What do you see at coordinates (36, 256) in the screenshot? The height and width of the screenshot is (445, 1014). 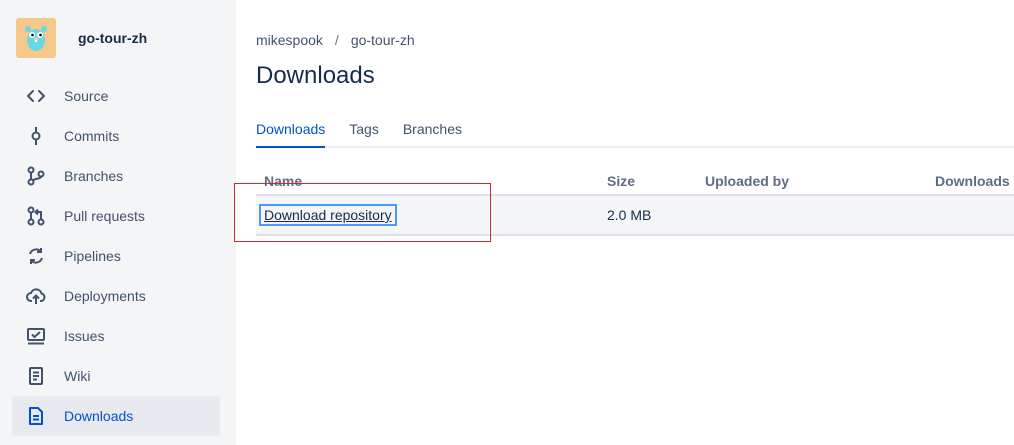 I see `pipelines-icon` at bounding box center [36, 256].